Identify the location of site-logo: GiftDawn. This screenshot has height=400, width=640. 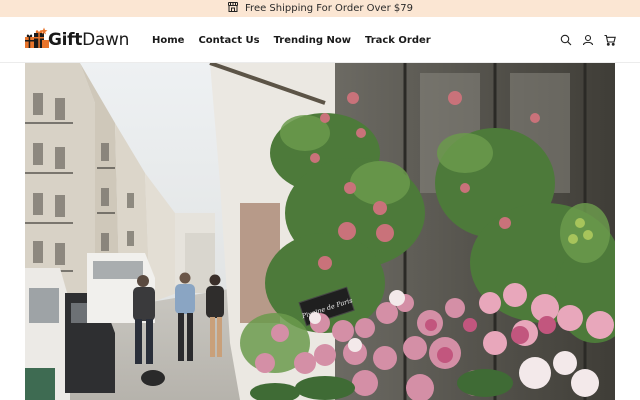
(76, 40).